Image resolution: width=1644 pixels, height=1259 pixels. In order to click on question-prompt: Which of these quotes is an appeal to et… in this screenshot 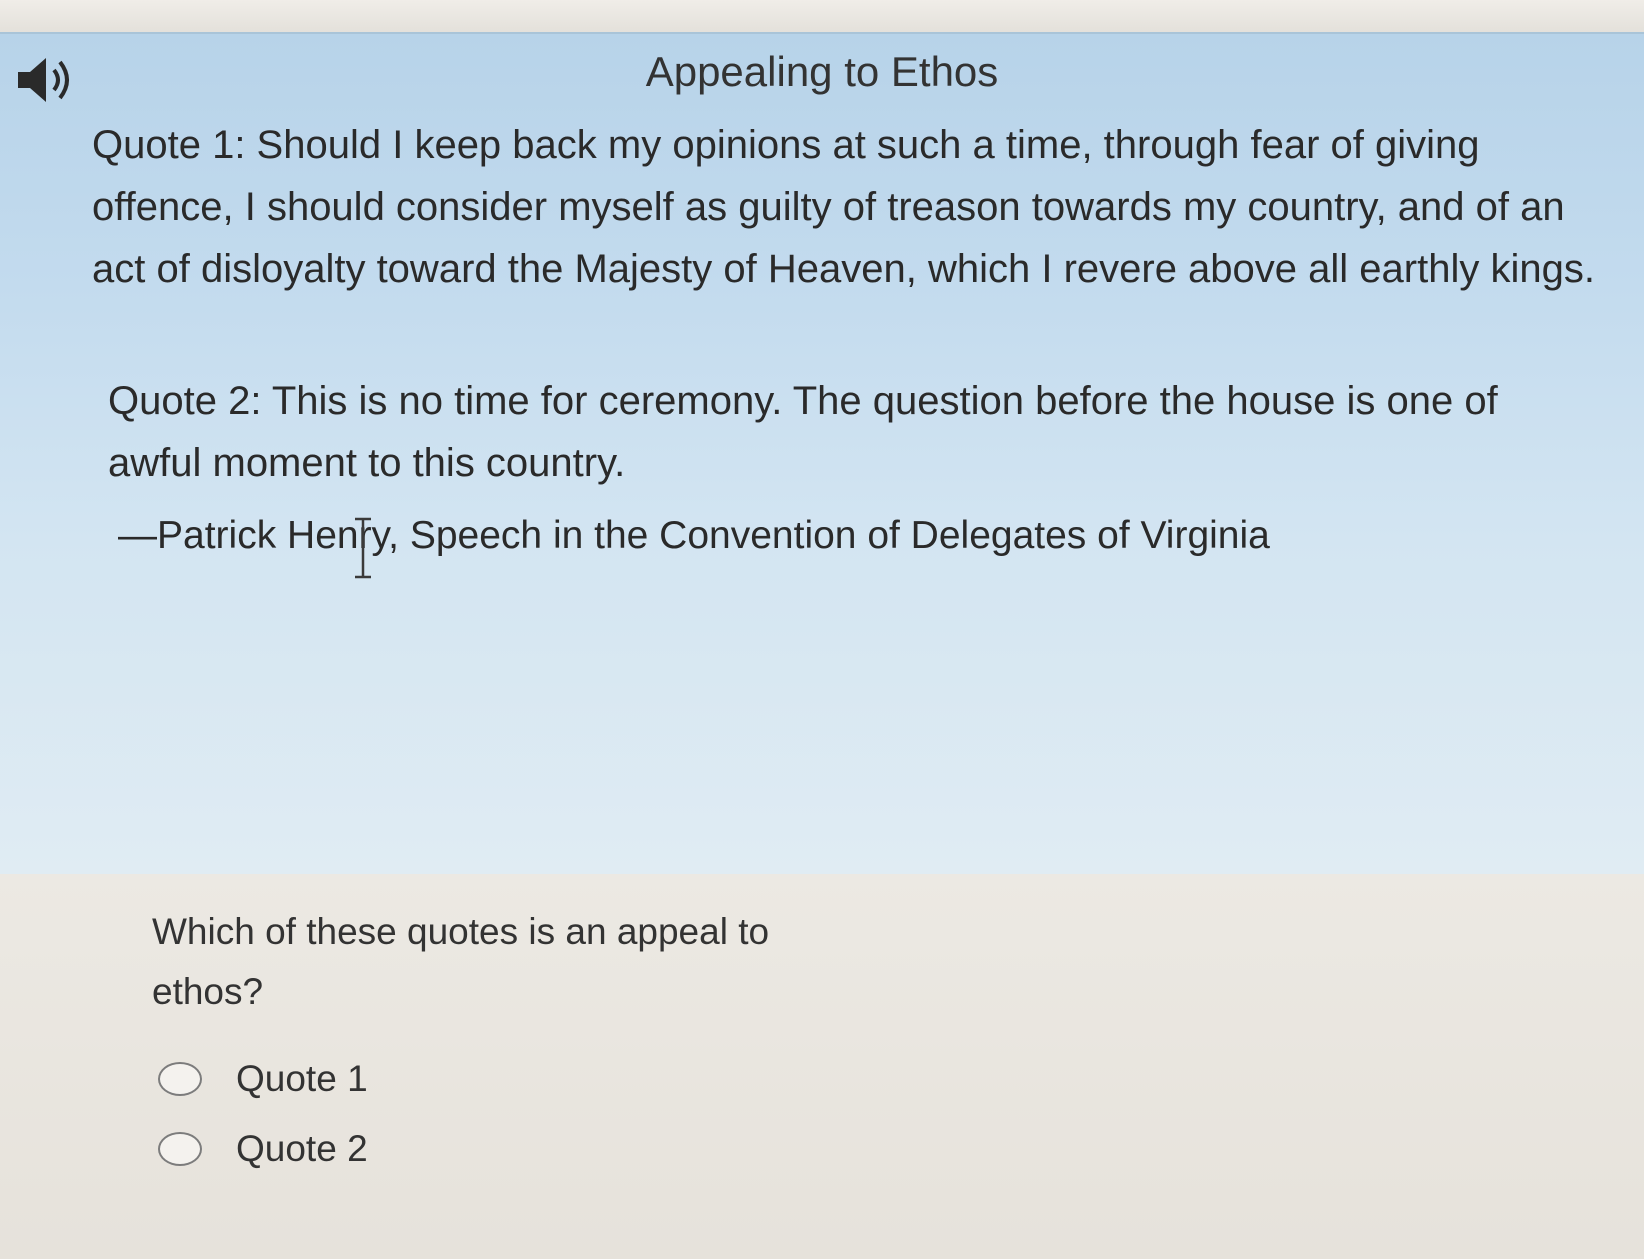, I will do `click(461, 961)`.